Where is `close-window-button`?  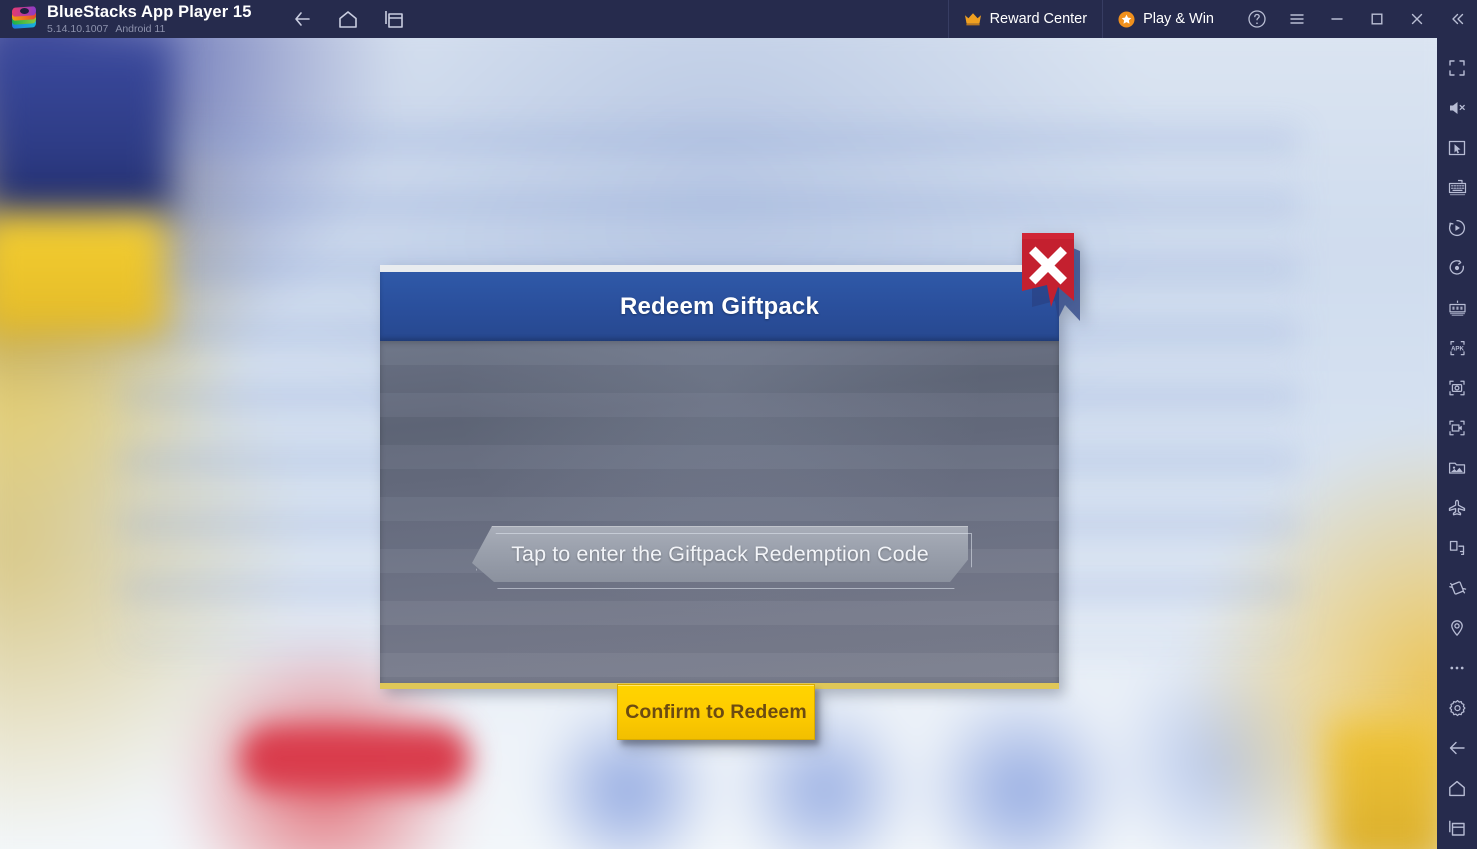 close-window-button is located at coordinates (1417, 19).